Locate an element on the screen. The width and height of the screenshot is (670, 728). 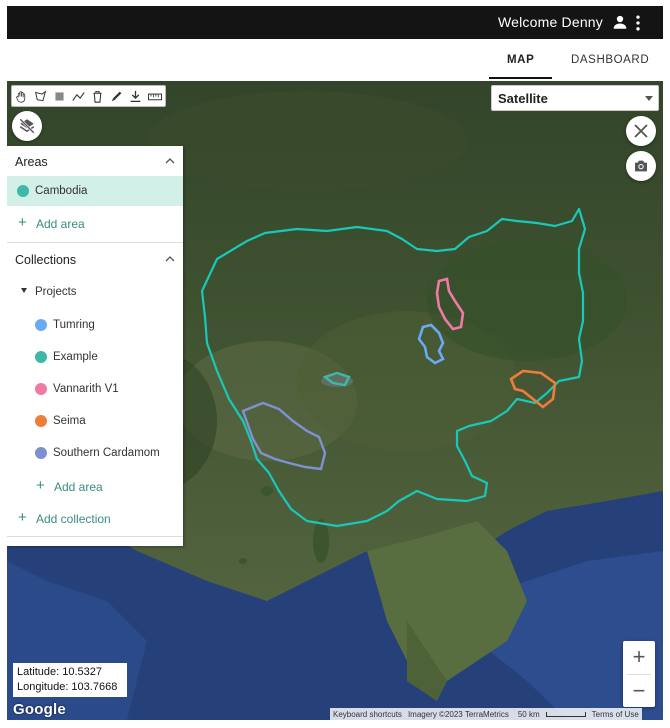
polygon-icon is located at coordinates (40, 96).